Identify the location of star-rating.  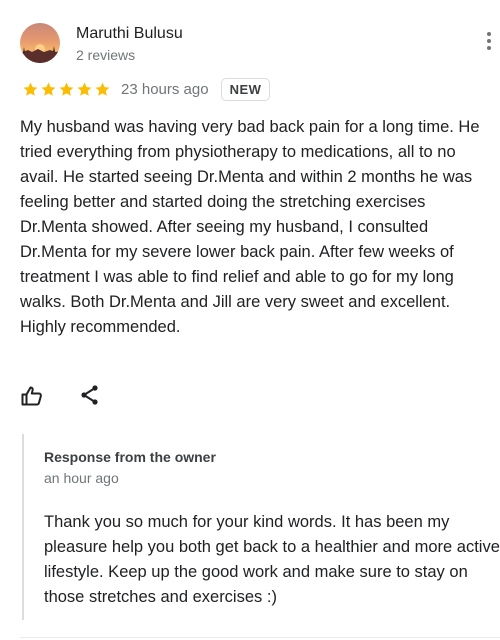
(66, 89).